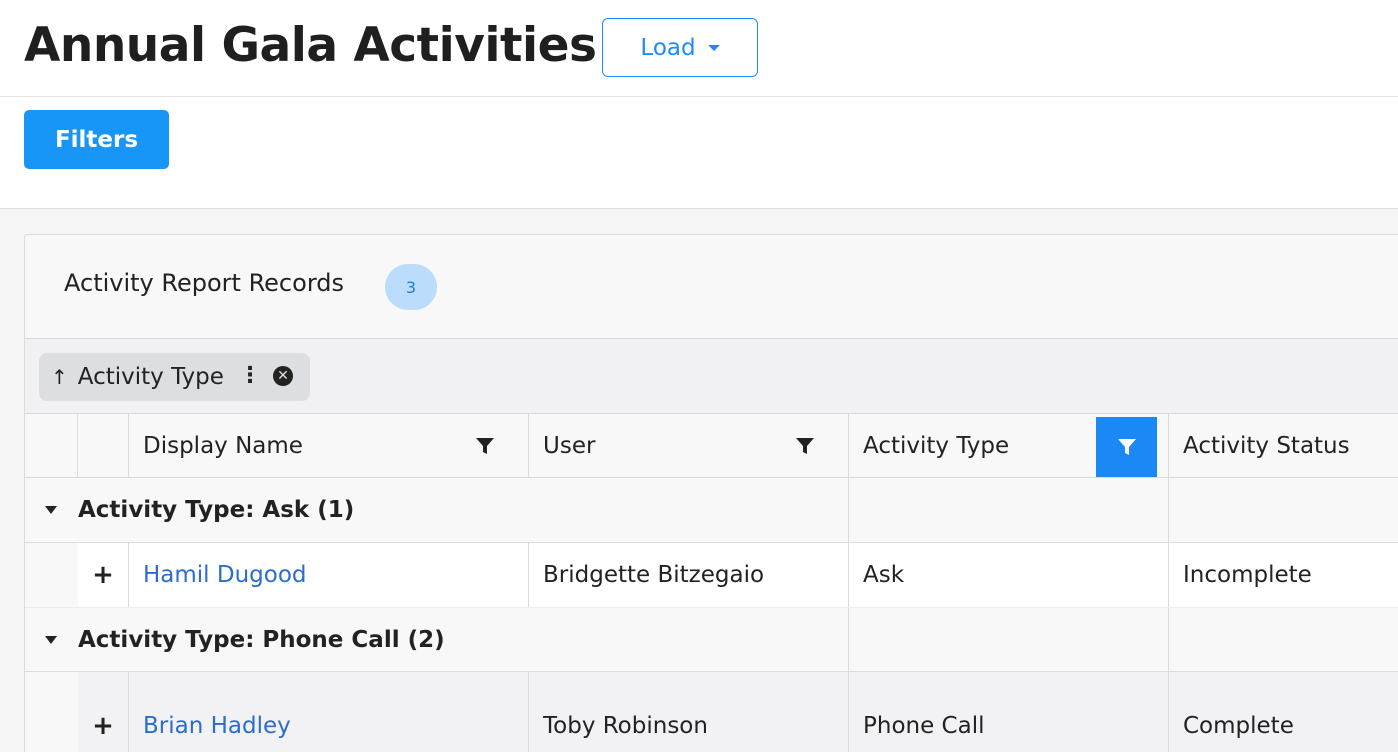 The image size is (1398, 752). I want to click on chevron-down-icon, so click(713, 47).